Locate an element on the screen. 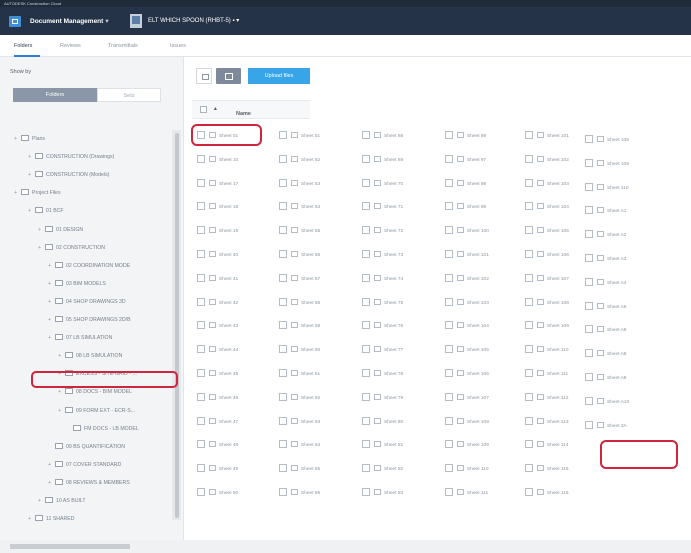  file-item: Sheet 43 is located at coordinates (217, 327).